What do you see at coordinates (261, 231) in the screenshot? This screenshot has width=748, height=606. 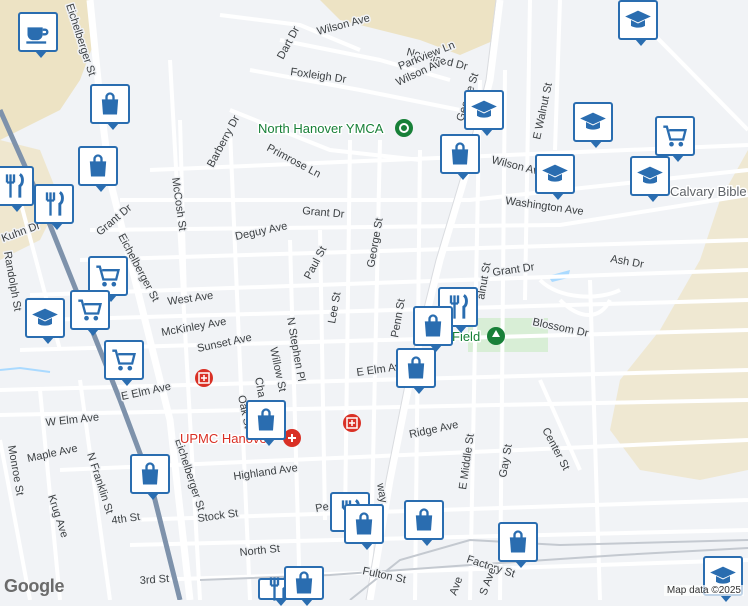 I see `street-label: Deguy Ave` at bounding box center [261, 231].